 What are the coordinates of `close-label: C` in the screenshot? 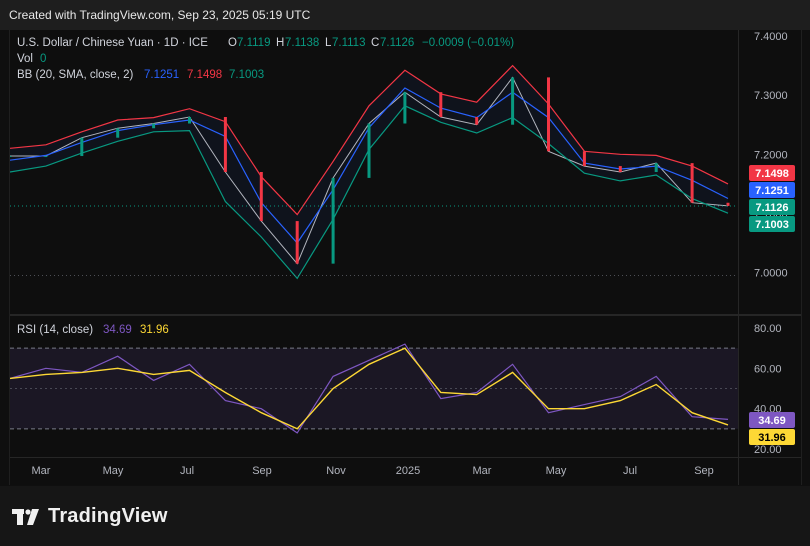 It's located at (375, 43).